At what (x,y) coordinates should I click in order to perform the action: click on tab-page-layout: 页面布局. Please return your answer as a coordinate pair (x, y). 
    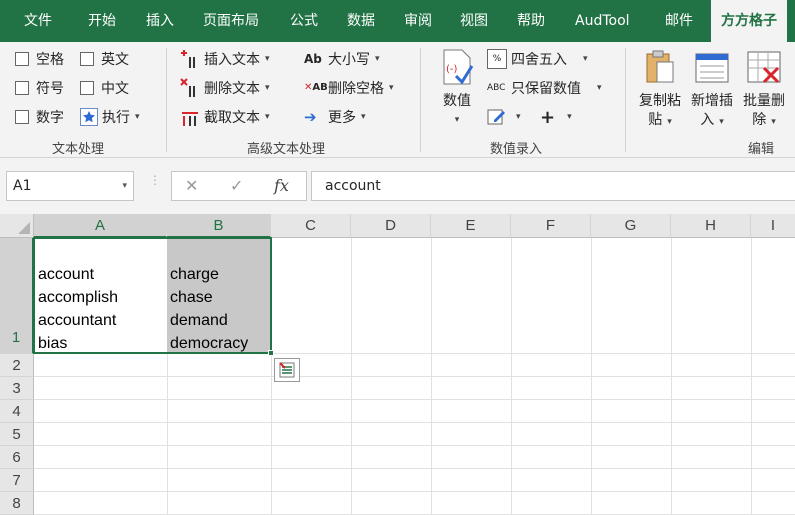
    Looking at the image, I should click on (231, 21).